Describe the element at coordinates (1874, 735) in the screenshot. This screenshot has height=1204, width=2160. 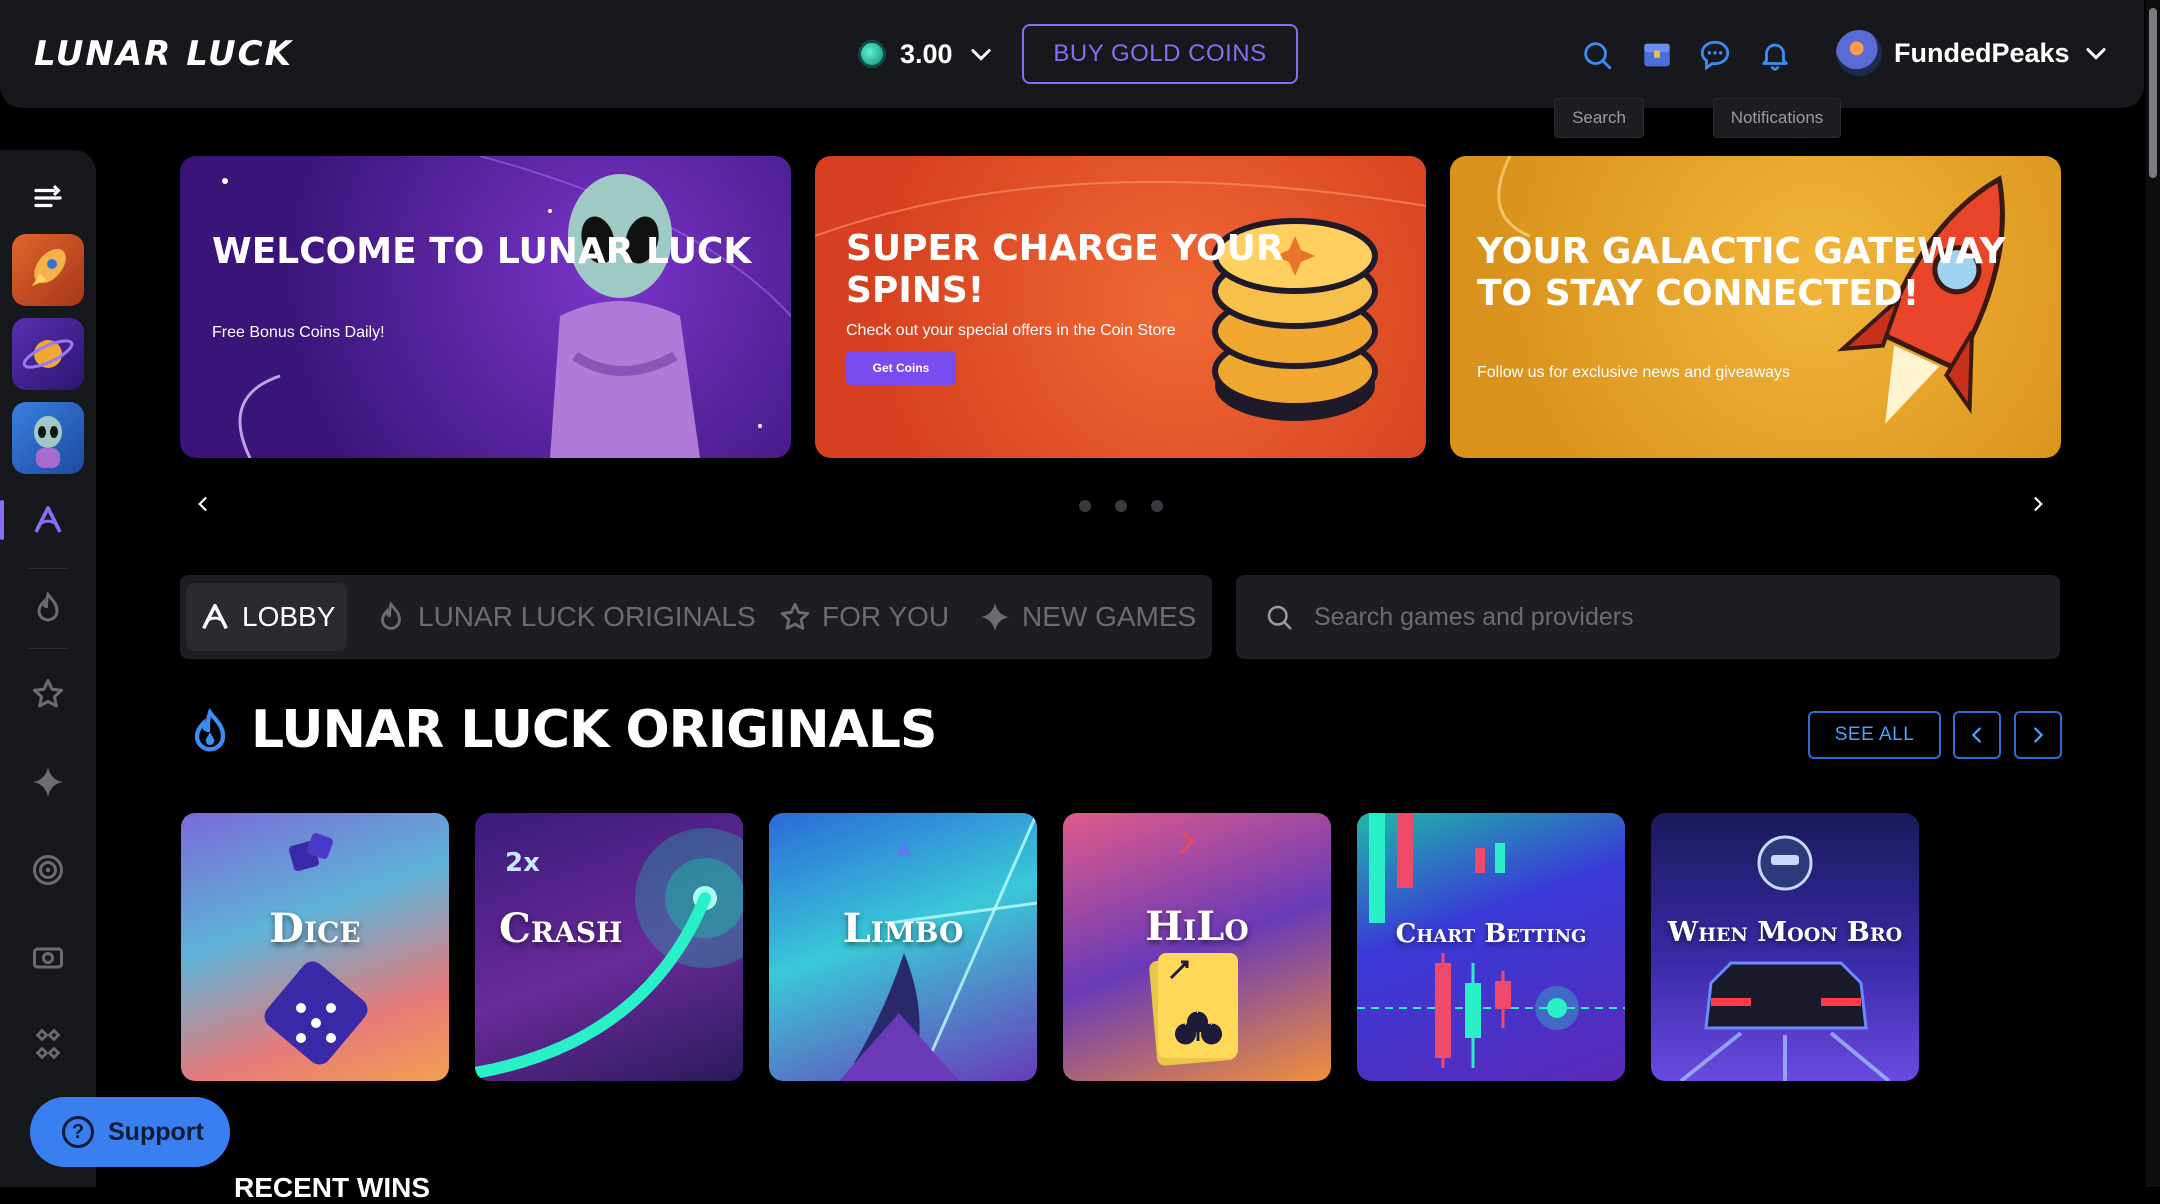
I see `see-all-button: SEE ALL` at that location.